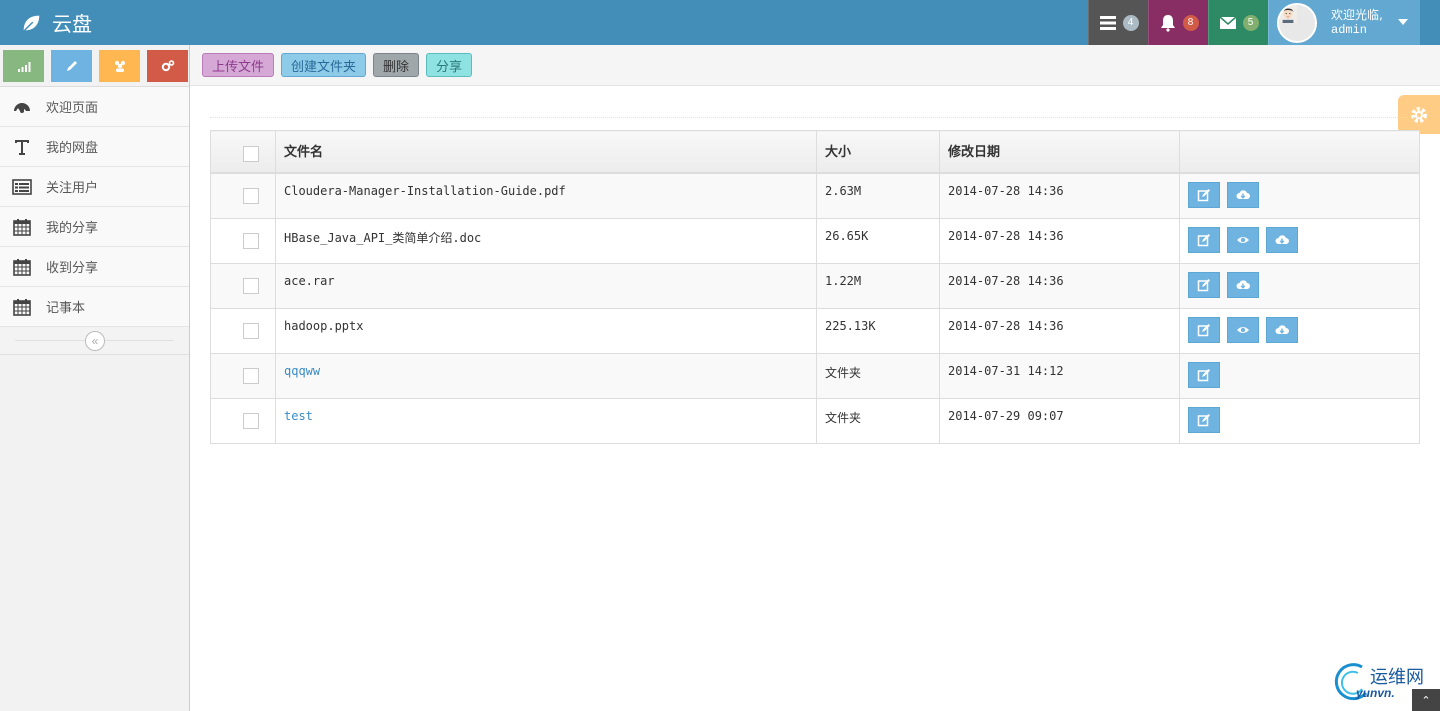 Image resolution: width=1440 pixels, height=711 pixels. I want to click on table-row: test 文件夹 2014-07-29 09:07, so click(815, 421).